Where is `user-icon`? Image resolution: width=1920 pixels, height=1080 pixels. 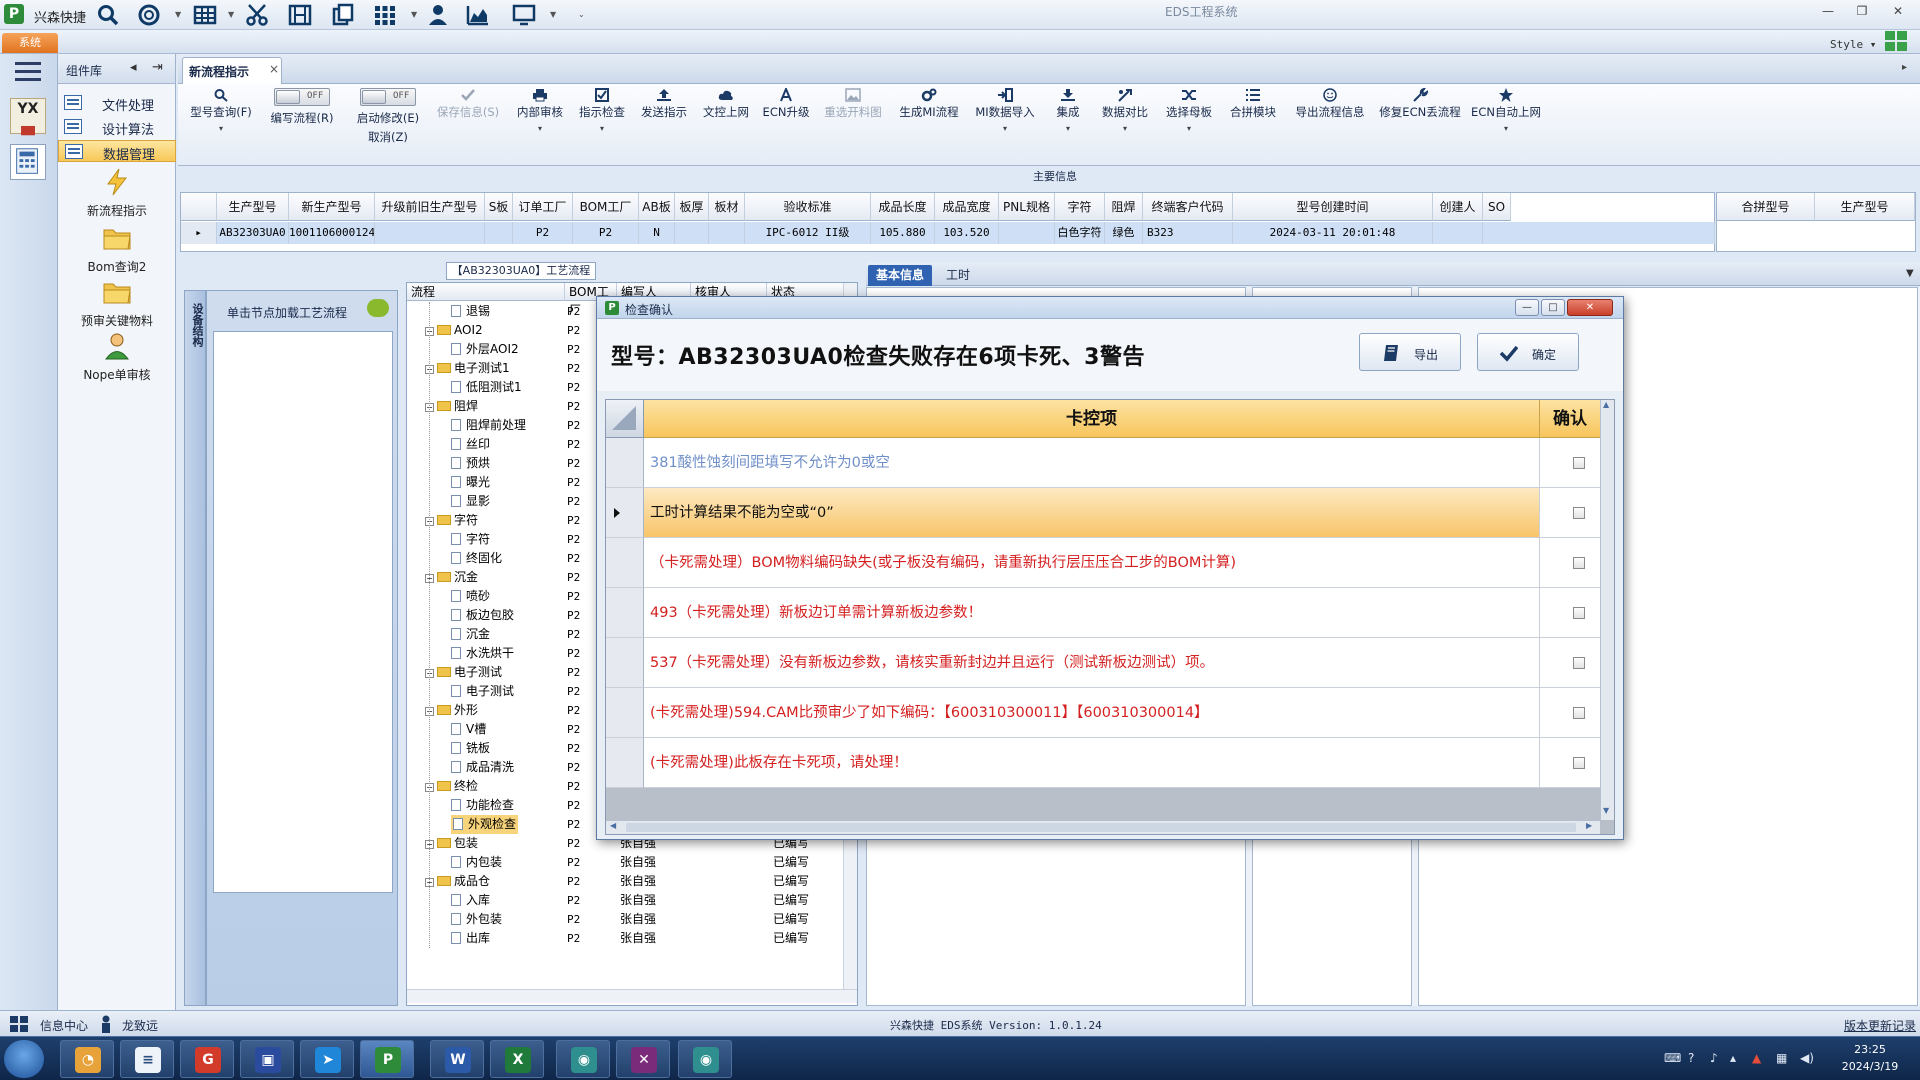 user-icon is located at coordinates (438, 15).